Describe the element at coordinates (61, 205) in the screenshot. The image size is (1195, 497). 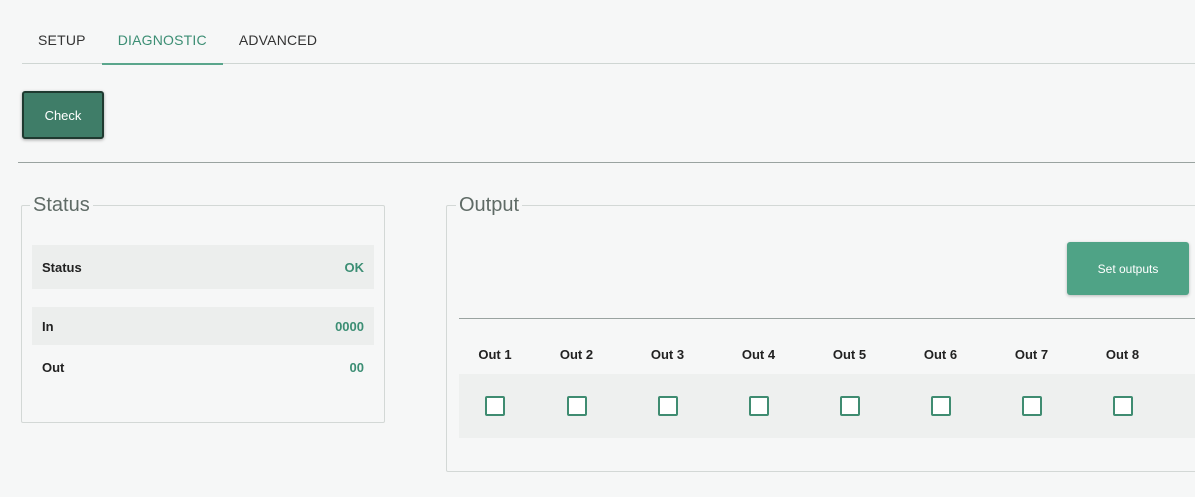
I see `status-panel-title: Status` at that location.